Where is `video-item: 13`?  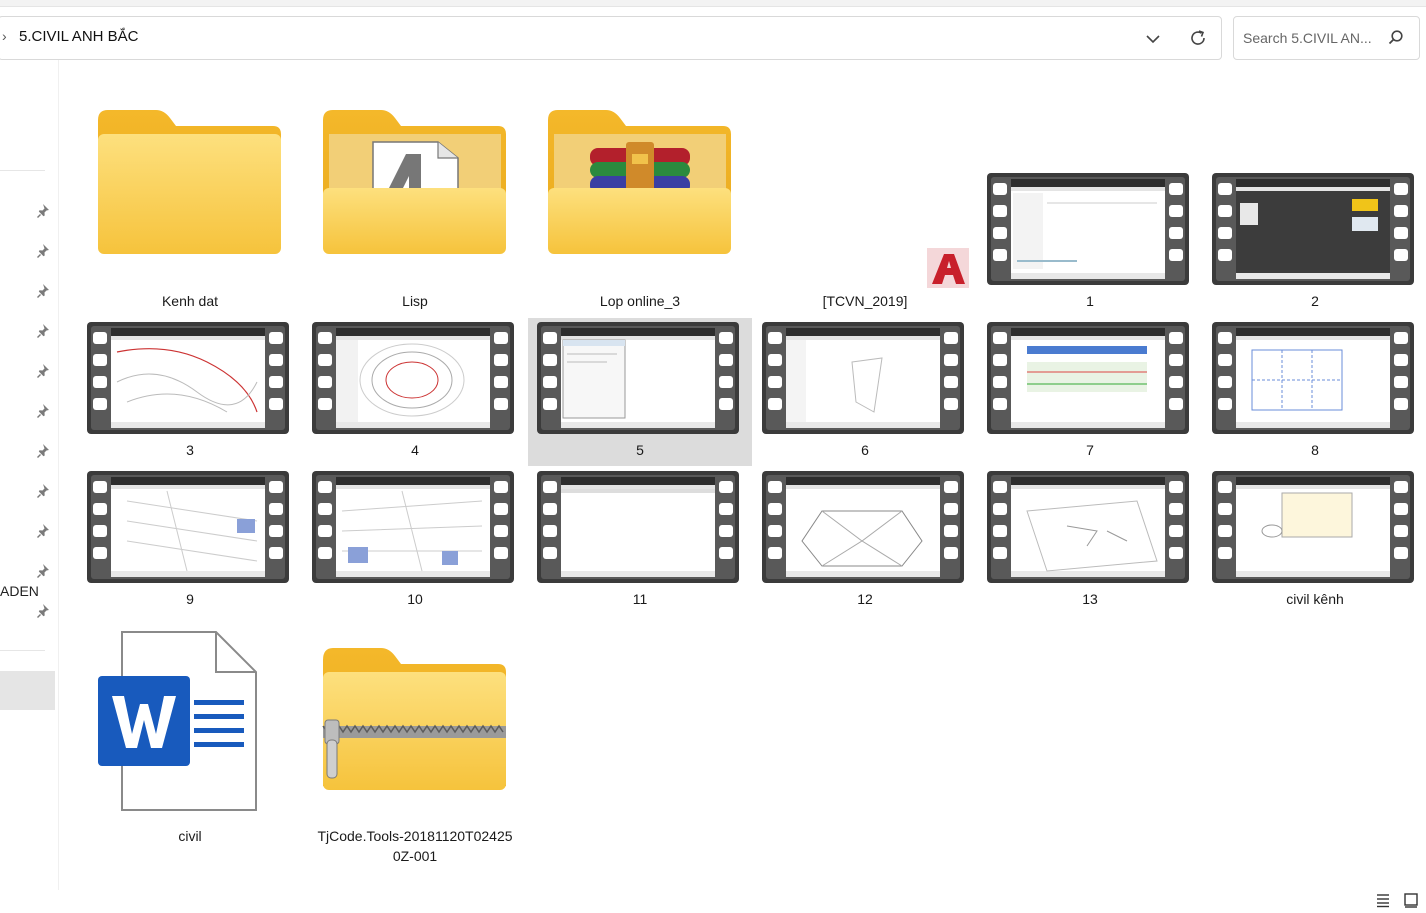 video-item: 13 is located at coordinates (1090, 541).